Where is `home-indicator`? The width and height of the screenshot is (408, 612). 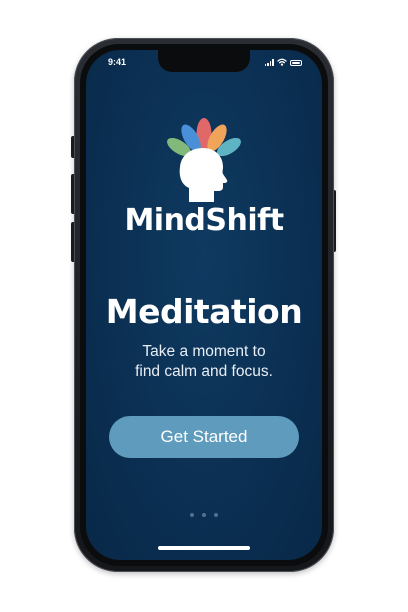 home-indicator is located at coordinates (204, 548).